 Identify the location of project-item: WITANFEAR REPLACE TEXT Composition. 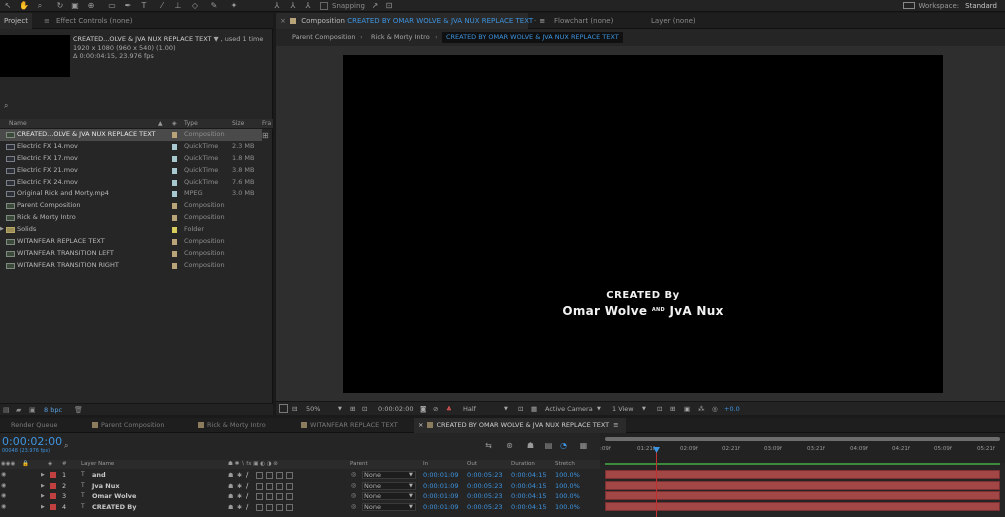
(131, 242).